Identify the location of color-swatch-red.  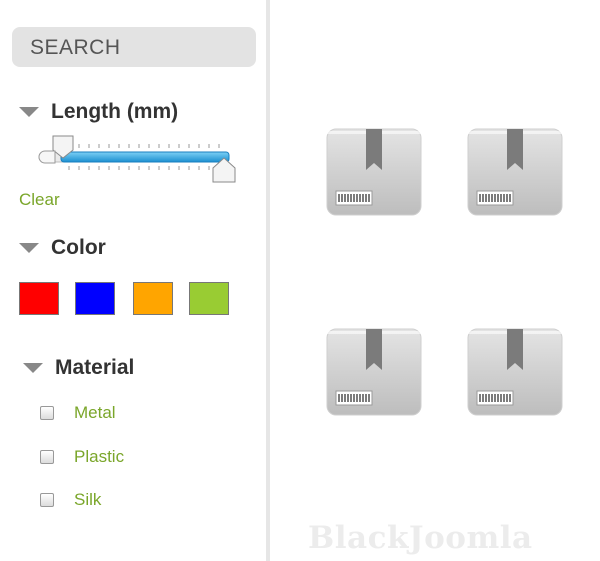
(39, 298).